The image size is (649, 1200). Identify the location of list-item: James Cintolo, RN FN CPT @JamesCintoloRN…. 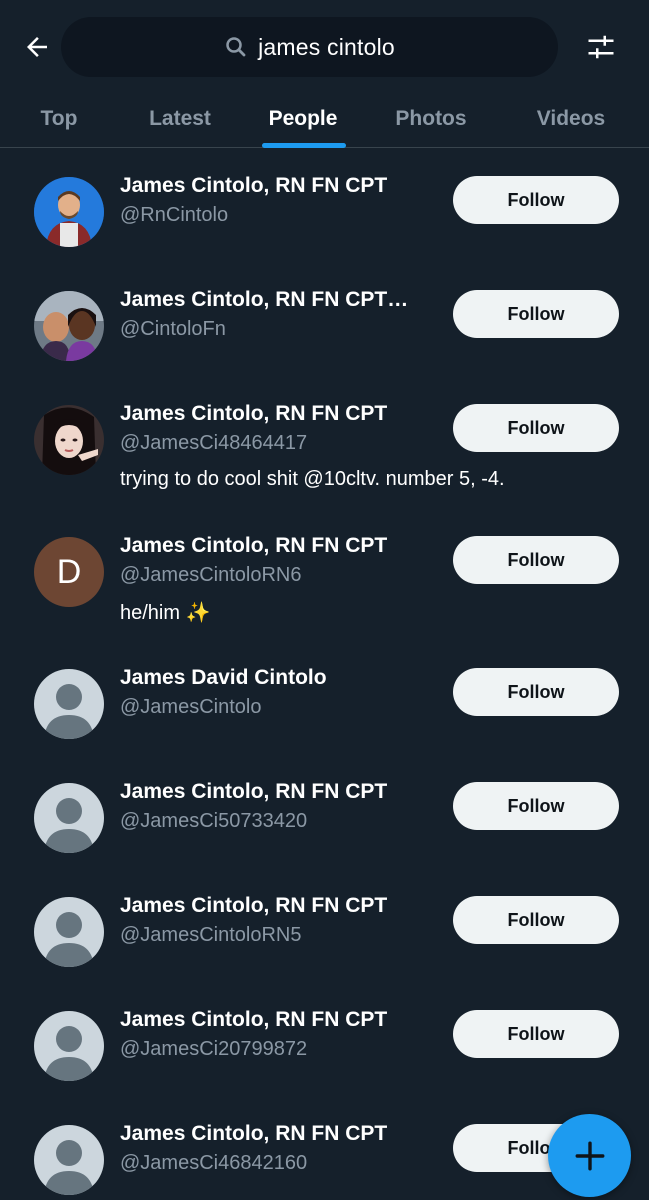
(324, 925).